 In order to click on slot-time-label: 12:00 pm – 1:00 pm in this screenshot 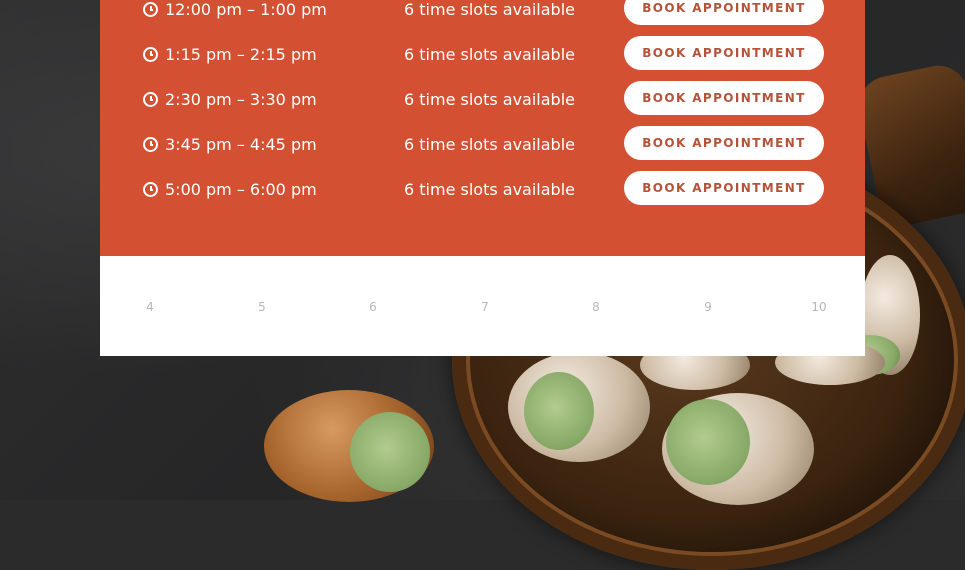, I will do `click(246, 9)`.